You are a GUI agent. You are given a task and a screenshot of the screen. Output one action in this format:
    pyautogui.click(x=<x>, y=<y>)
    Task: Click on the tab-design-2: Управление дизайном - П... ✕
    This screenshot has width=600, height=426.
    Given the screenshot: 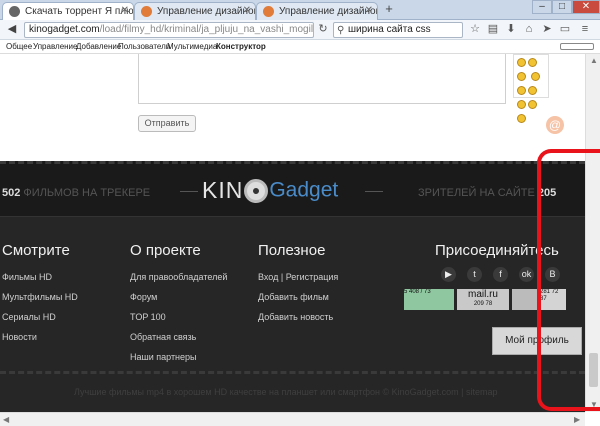 What is the action you would take?
    pyautogui.click(x=317, y=11)
    